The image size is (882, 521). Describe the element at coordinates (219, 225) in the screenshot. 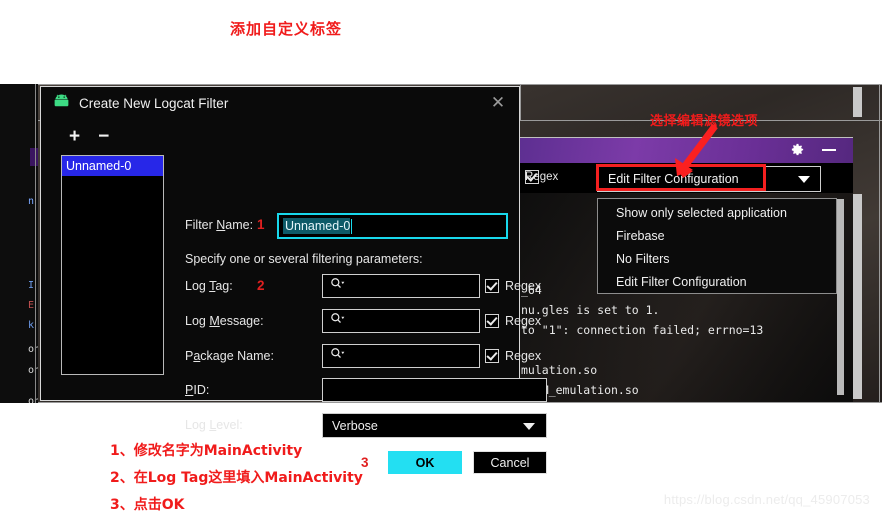

I see `filter-name-label: Filter Name:` at that location.